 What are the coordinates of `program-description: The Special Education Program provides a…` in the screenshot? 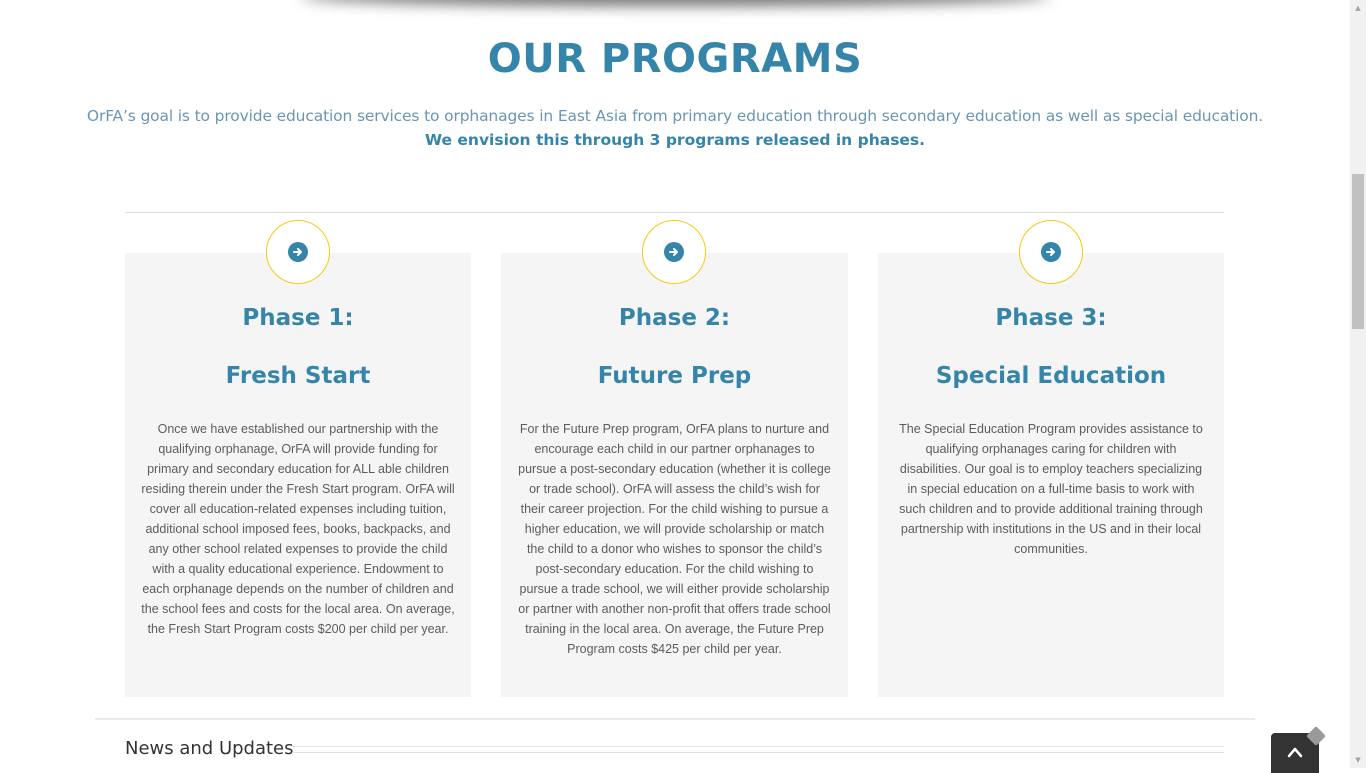 It's located at (1051, 489).